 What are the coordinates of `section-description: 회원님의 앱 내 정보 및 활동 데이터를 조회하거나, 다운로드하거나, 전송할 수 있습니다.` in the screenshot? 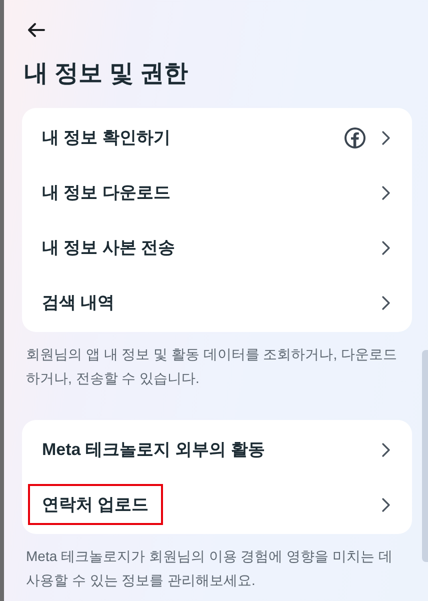 It's located at (211, 366).